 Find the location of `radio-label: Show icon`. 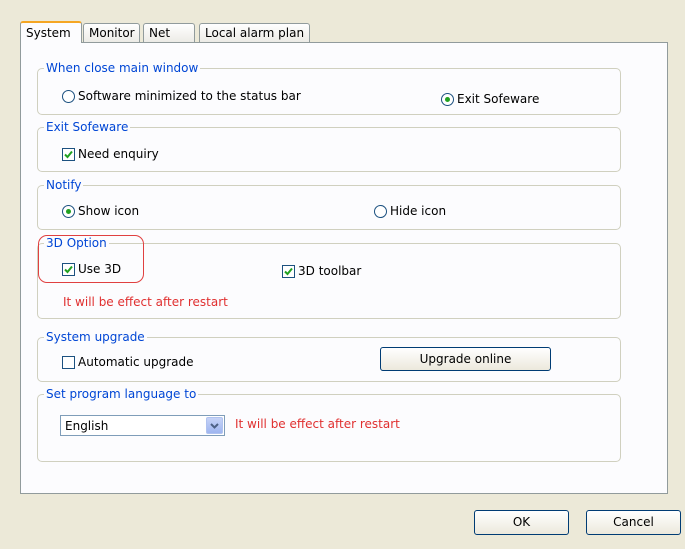

radio-label: Show icon is located at coordinates (109, 211).